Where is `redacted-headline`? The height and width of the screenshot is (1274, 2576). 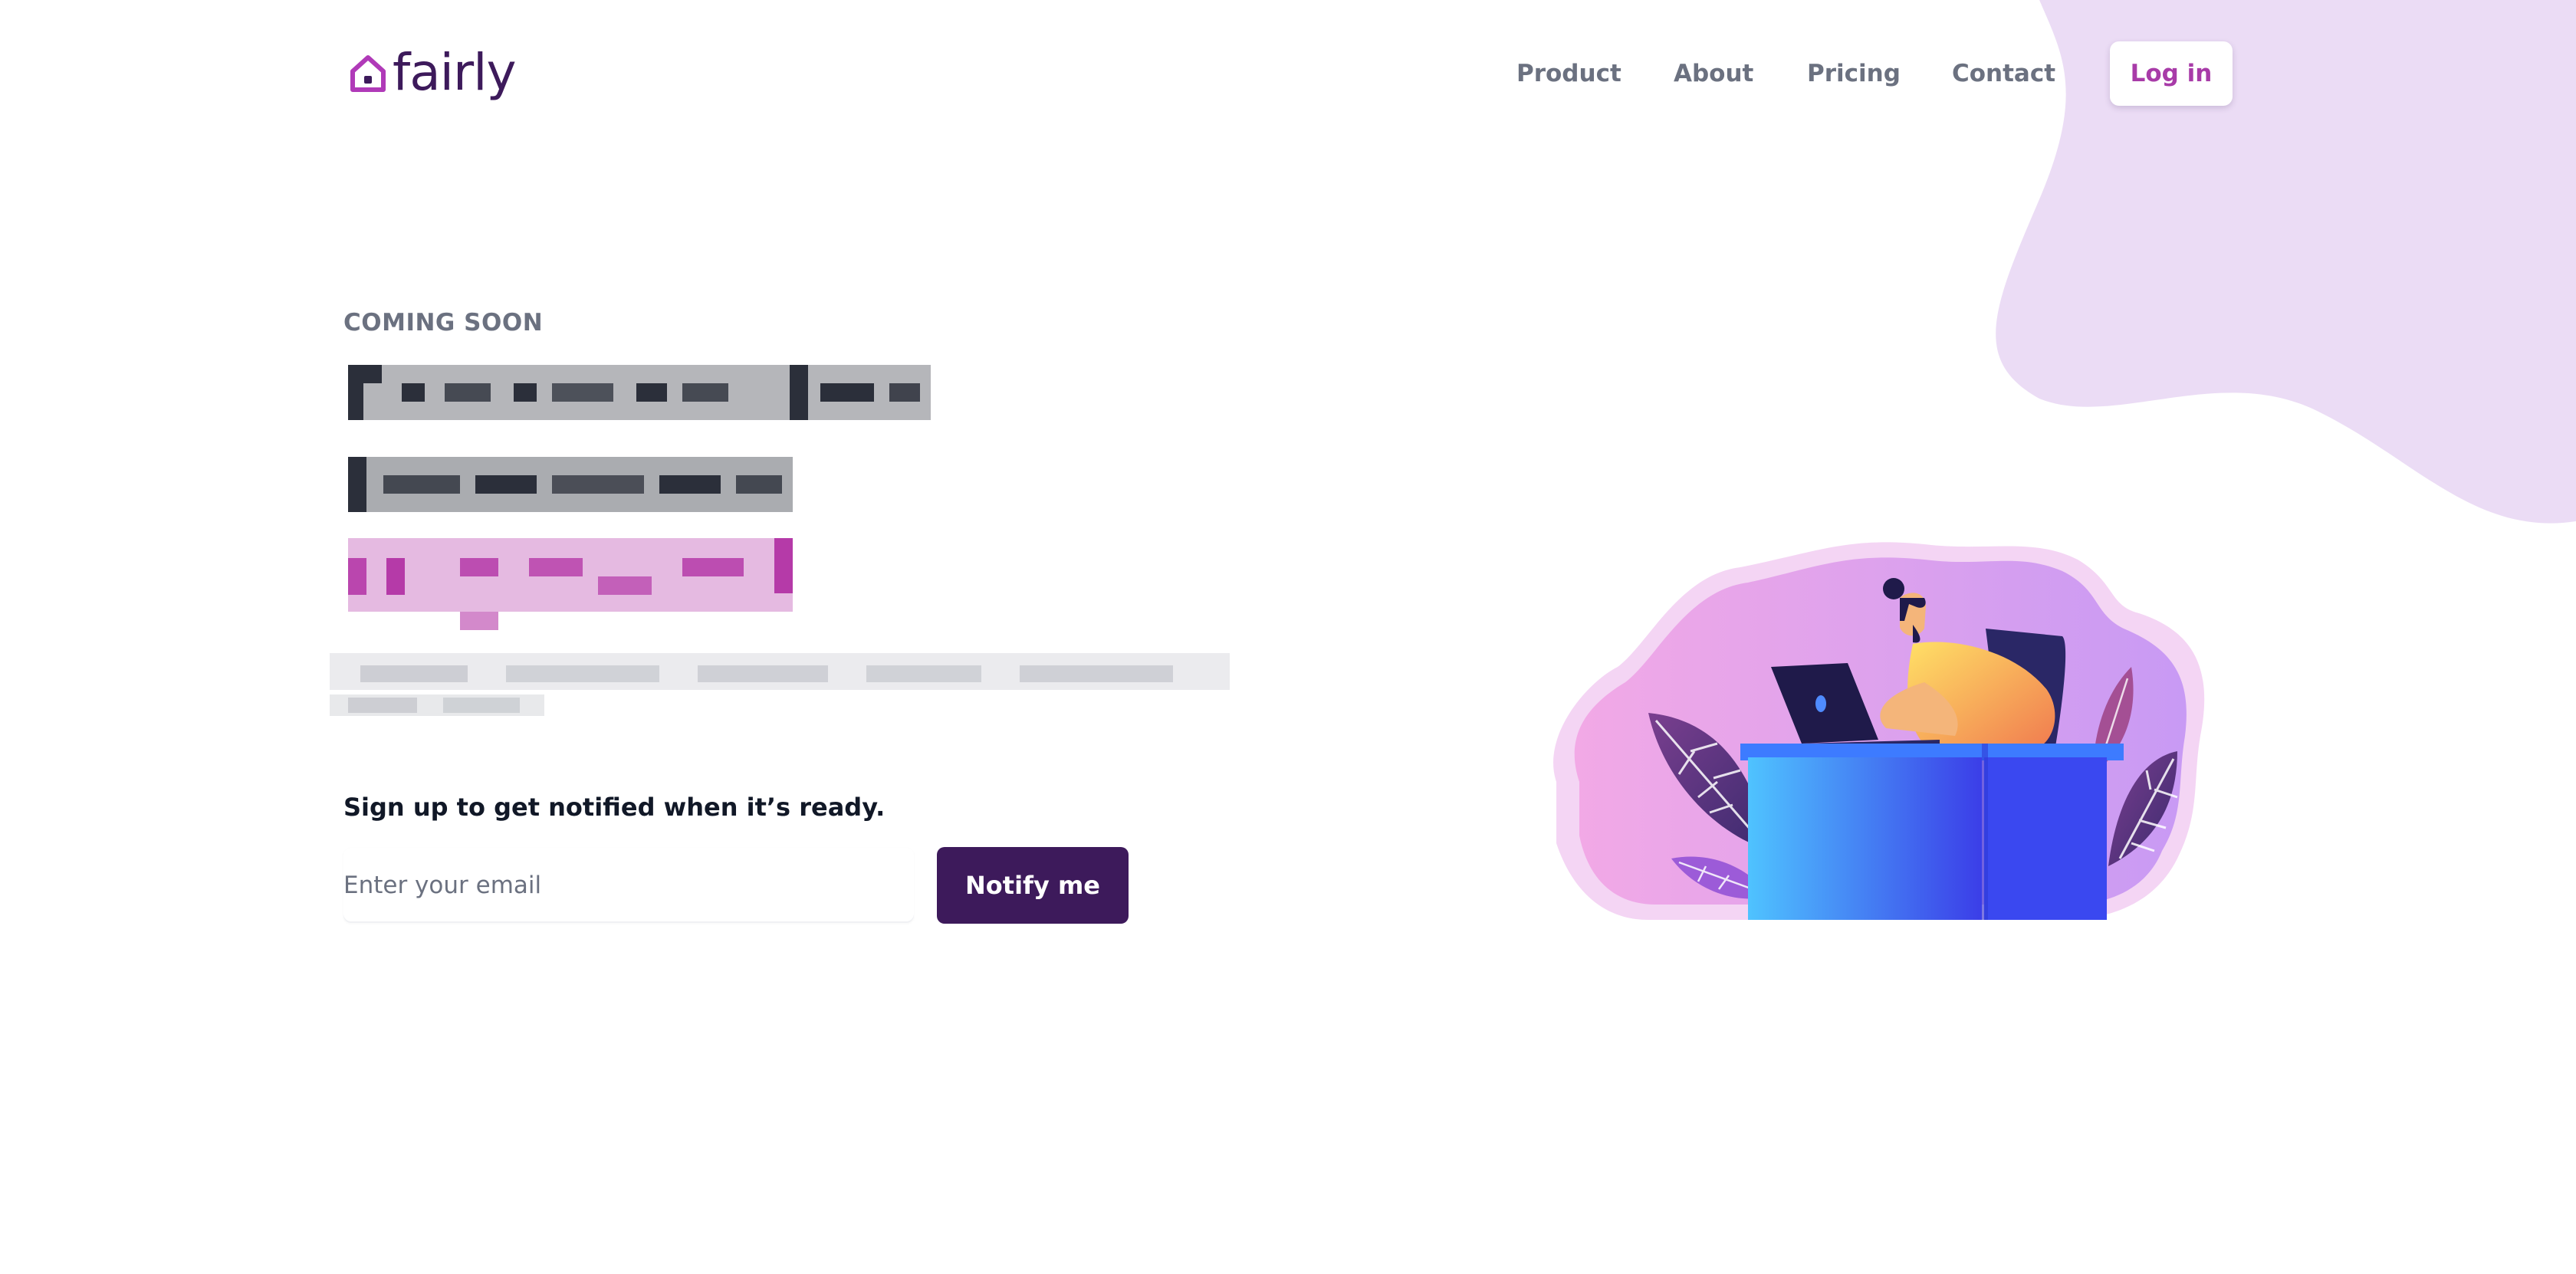 redacted-headline is located at coordinates (780, 540).